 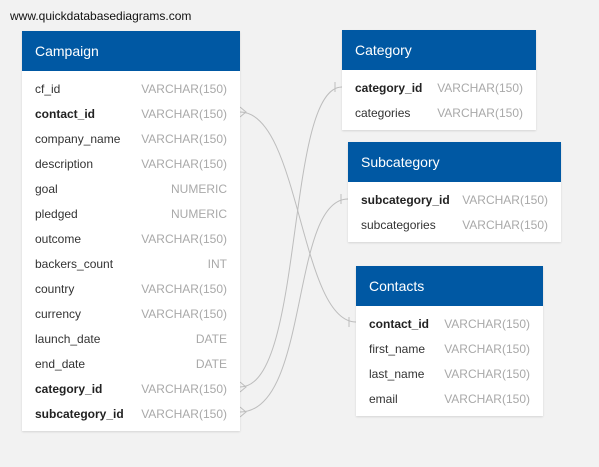 What do you see at coordinates (56, 213) in the screenshot?
I see `column-name: pledged` at bounding box center [56, 213].